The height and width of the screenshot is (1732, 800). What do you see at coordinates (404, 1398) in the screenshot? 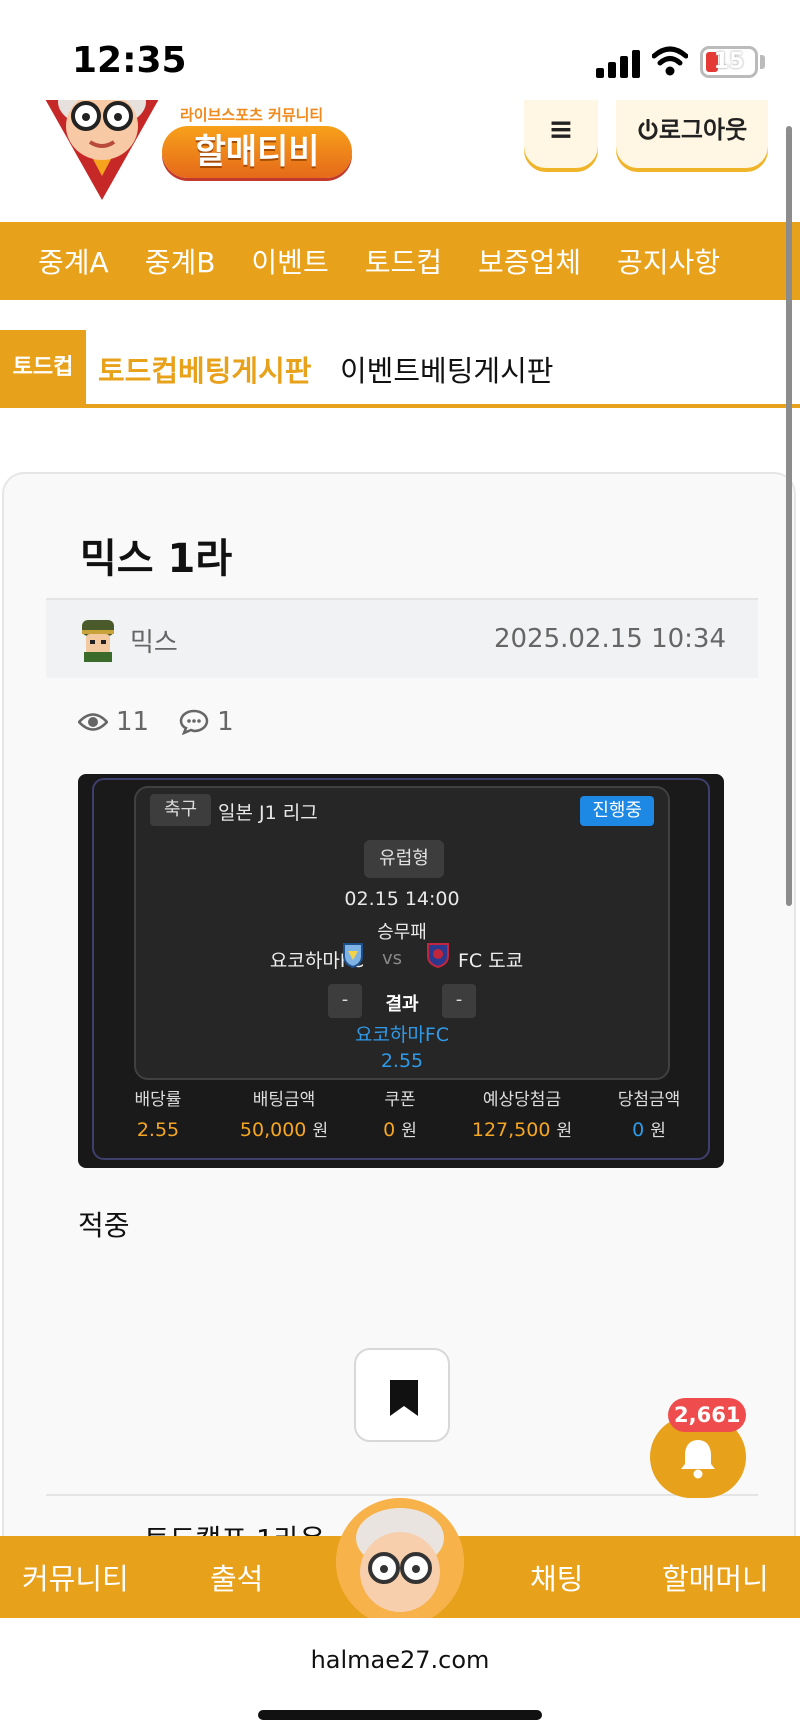
I see `bookmark-icon` at bounding box center [404, 1398].